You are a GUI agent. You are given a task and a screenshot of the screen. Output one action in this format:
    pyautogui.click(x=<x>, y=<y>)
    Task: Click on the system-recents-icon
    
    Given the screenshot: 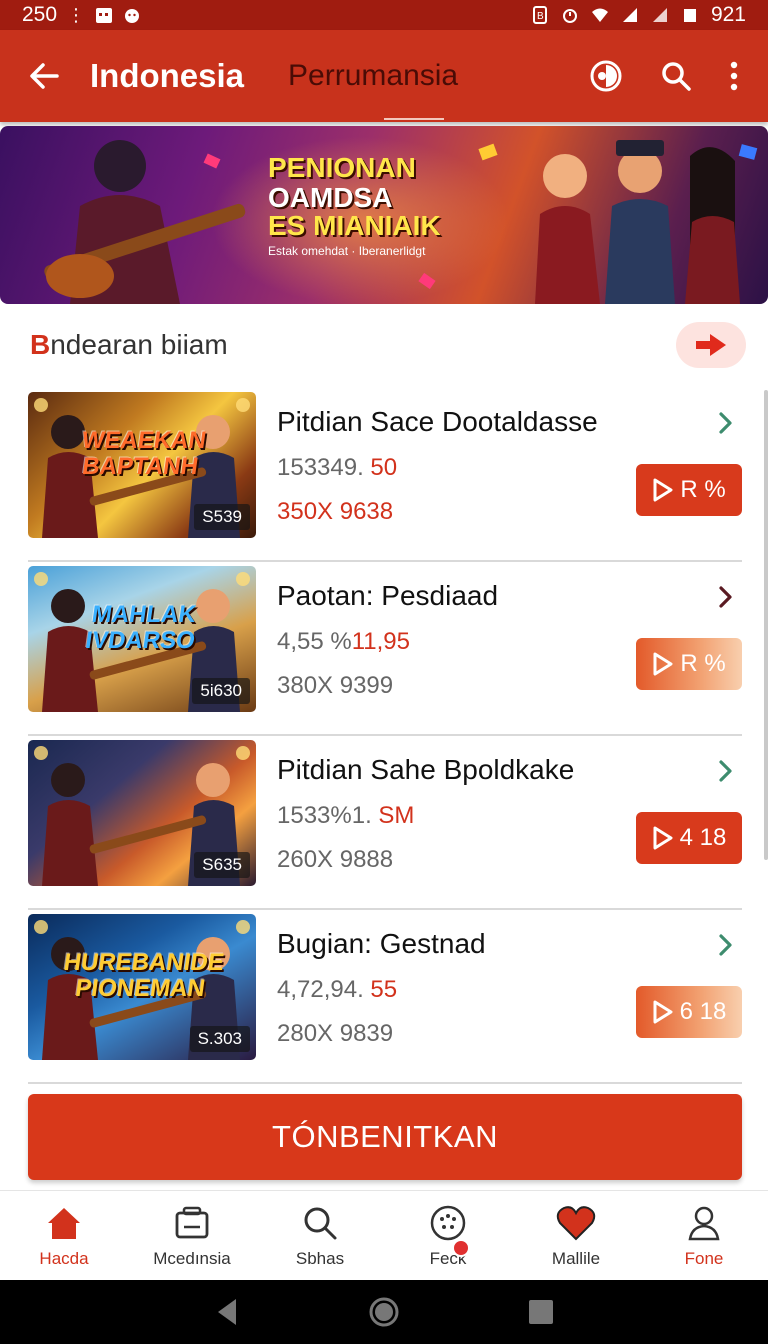 What is the action you would take?
    pyautogui.click(x=541, y=1312)
    